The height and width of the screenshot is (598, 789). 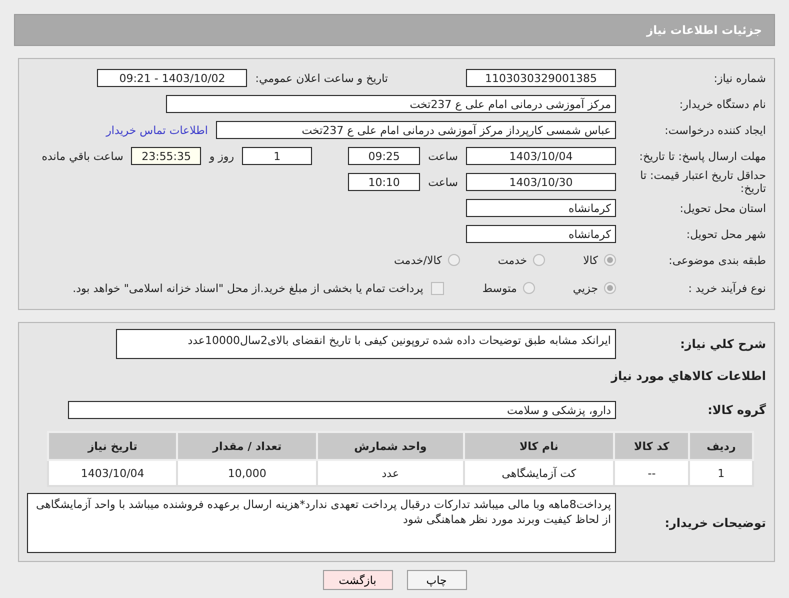 What do you see at coordinates (723, 344) in the screenshot?
I see `field-label: شرح کلي نیاز:` at bounding box center [723, 344].